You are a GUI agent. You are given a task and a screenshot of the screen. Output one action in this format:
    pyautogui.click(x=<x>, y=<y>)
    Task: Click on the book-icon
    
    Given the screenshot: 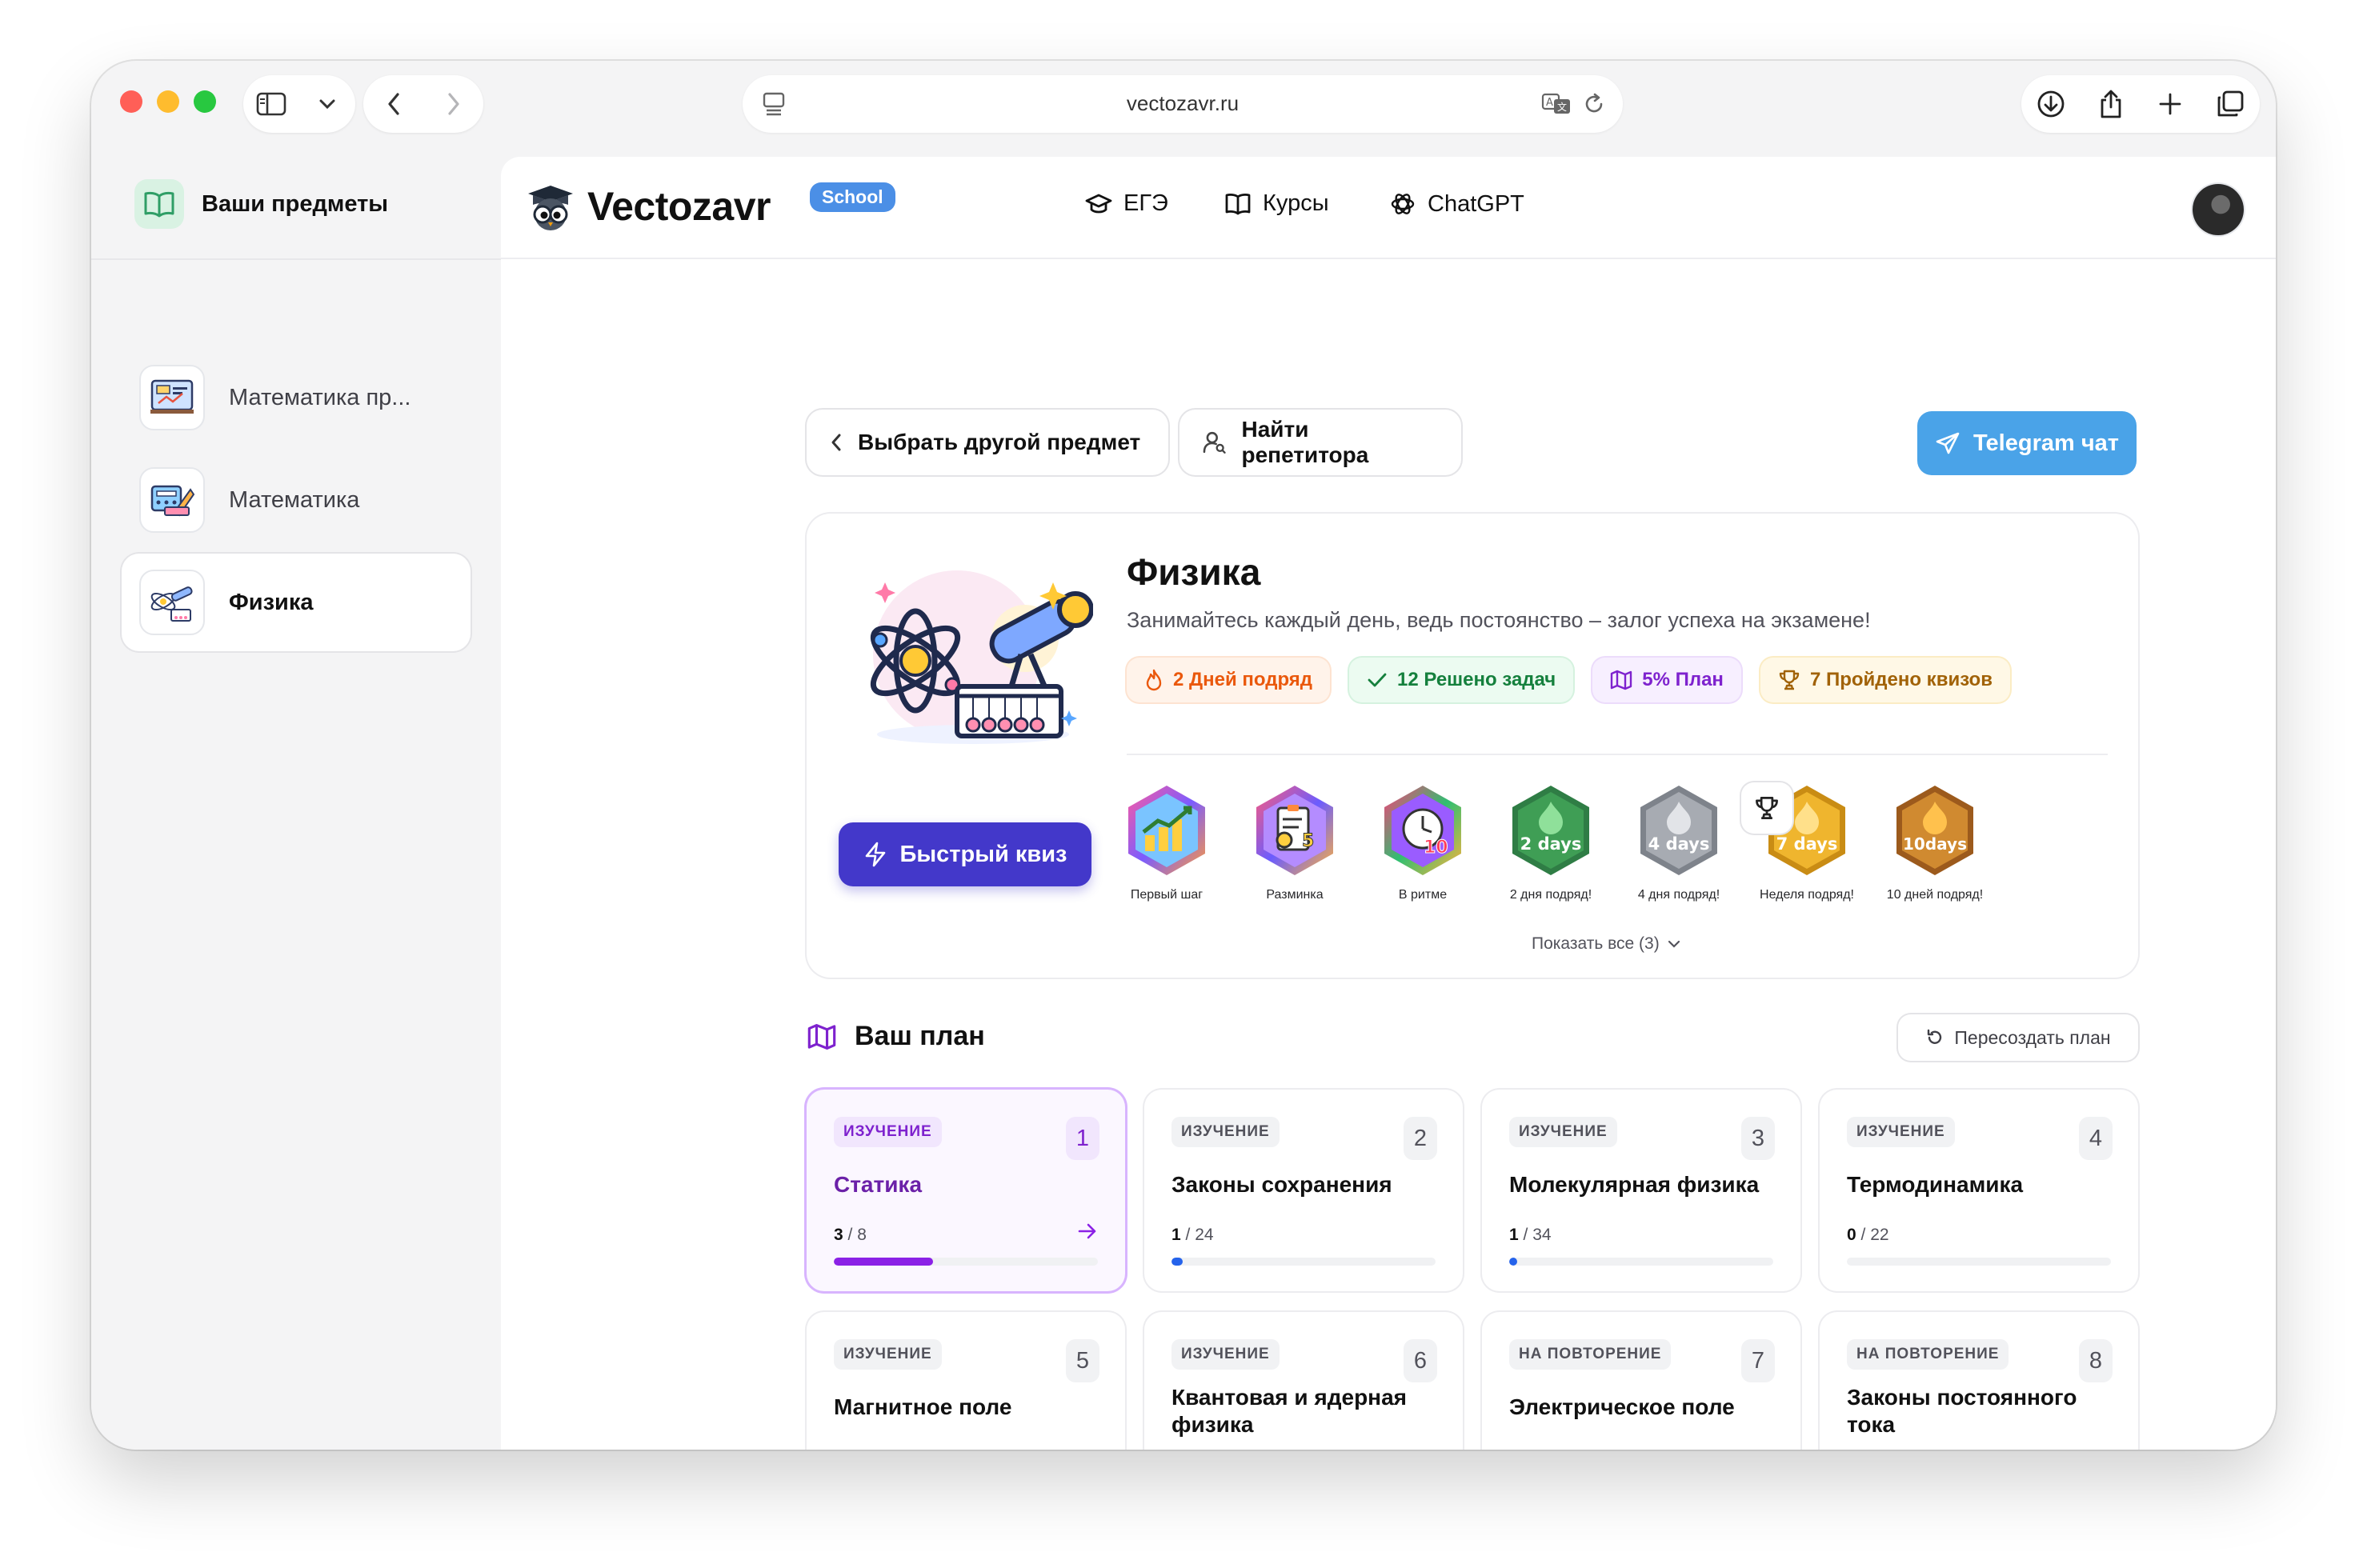 What is the action you would take?
    pyautogui.click(x=1238, y=203)
    